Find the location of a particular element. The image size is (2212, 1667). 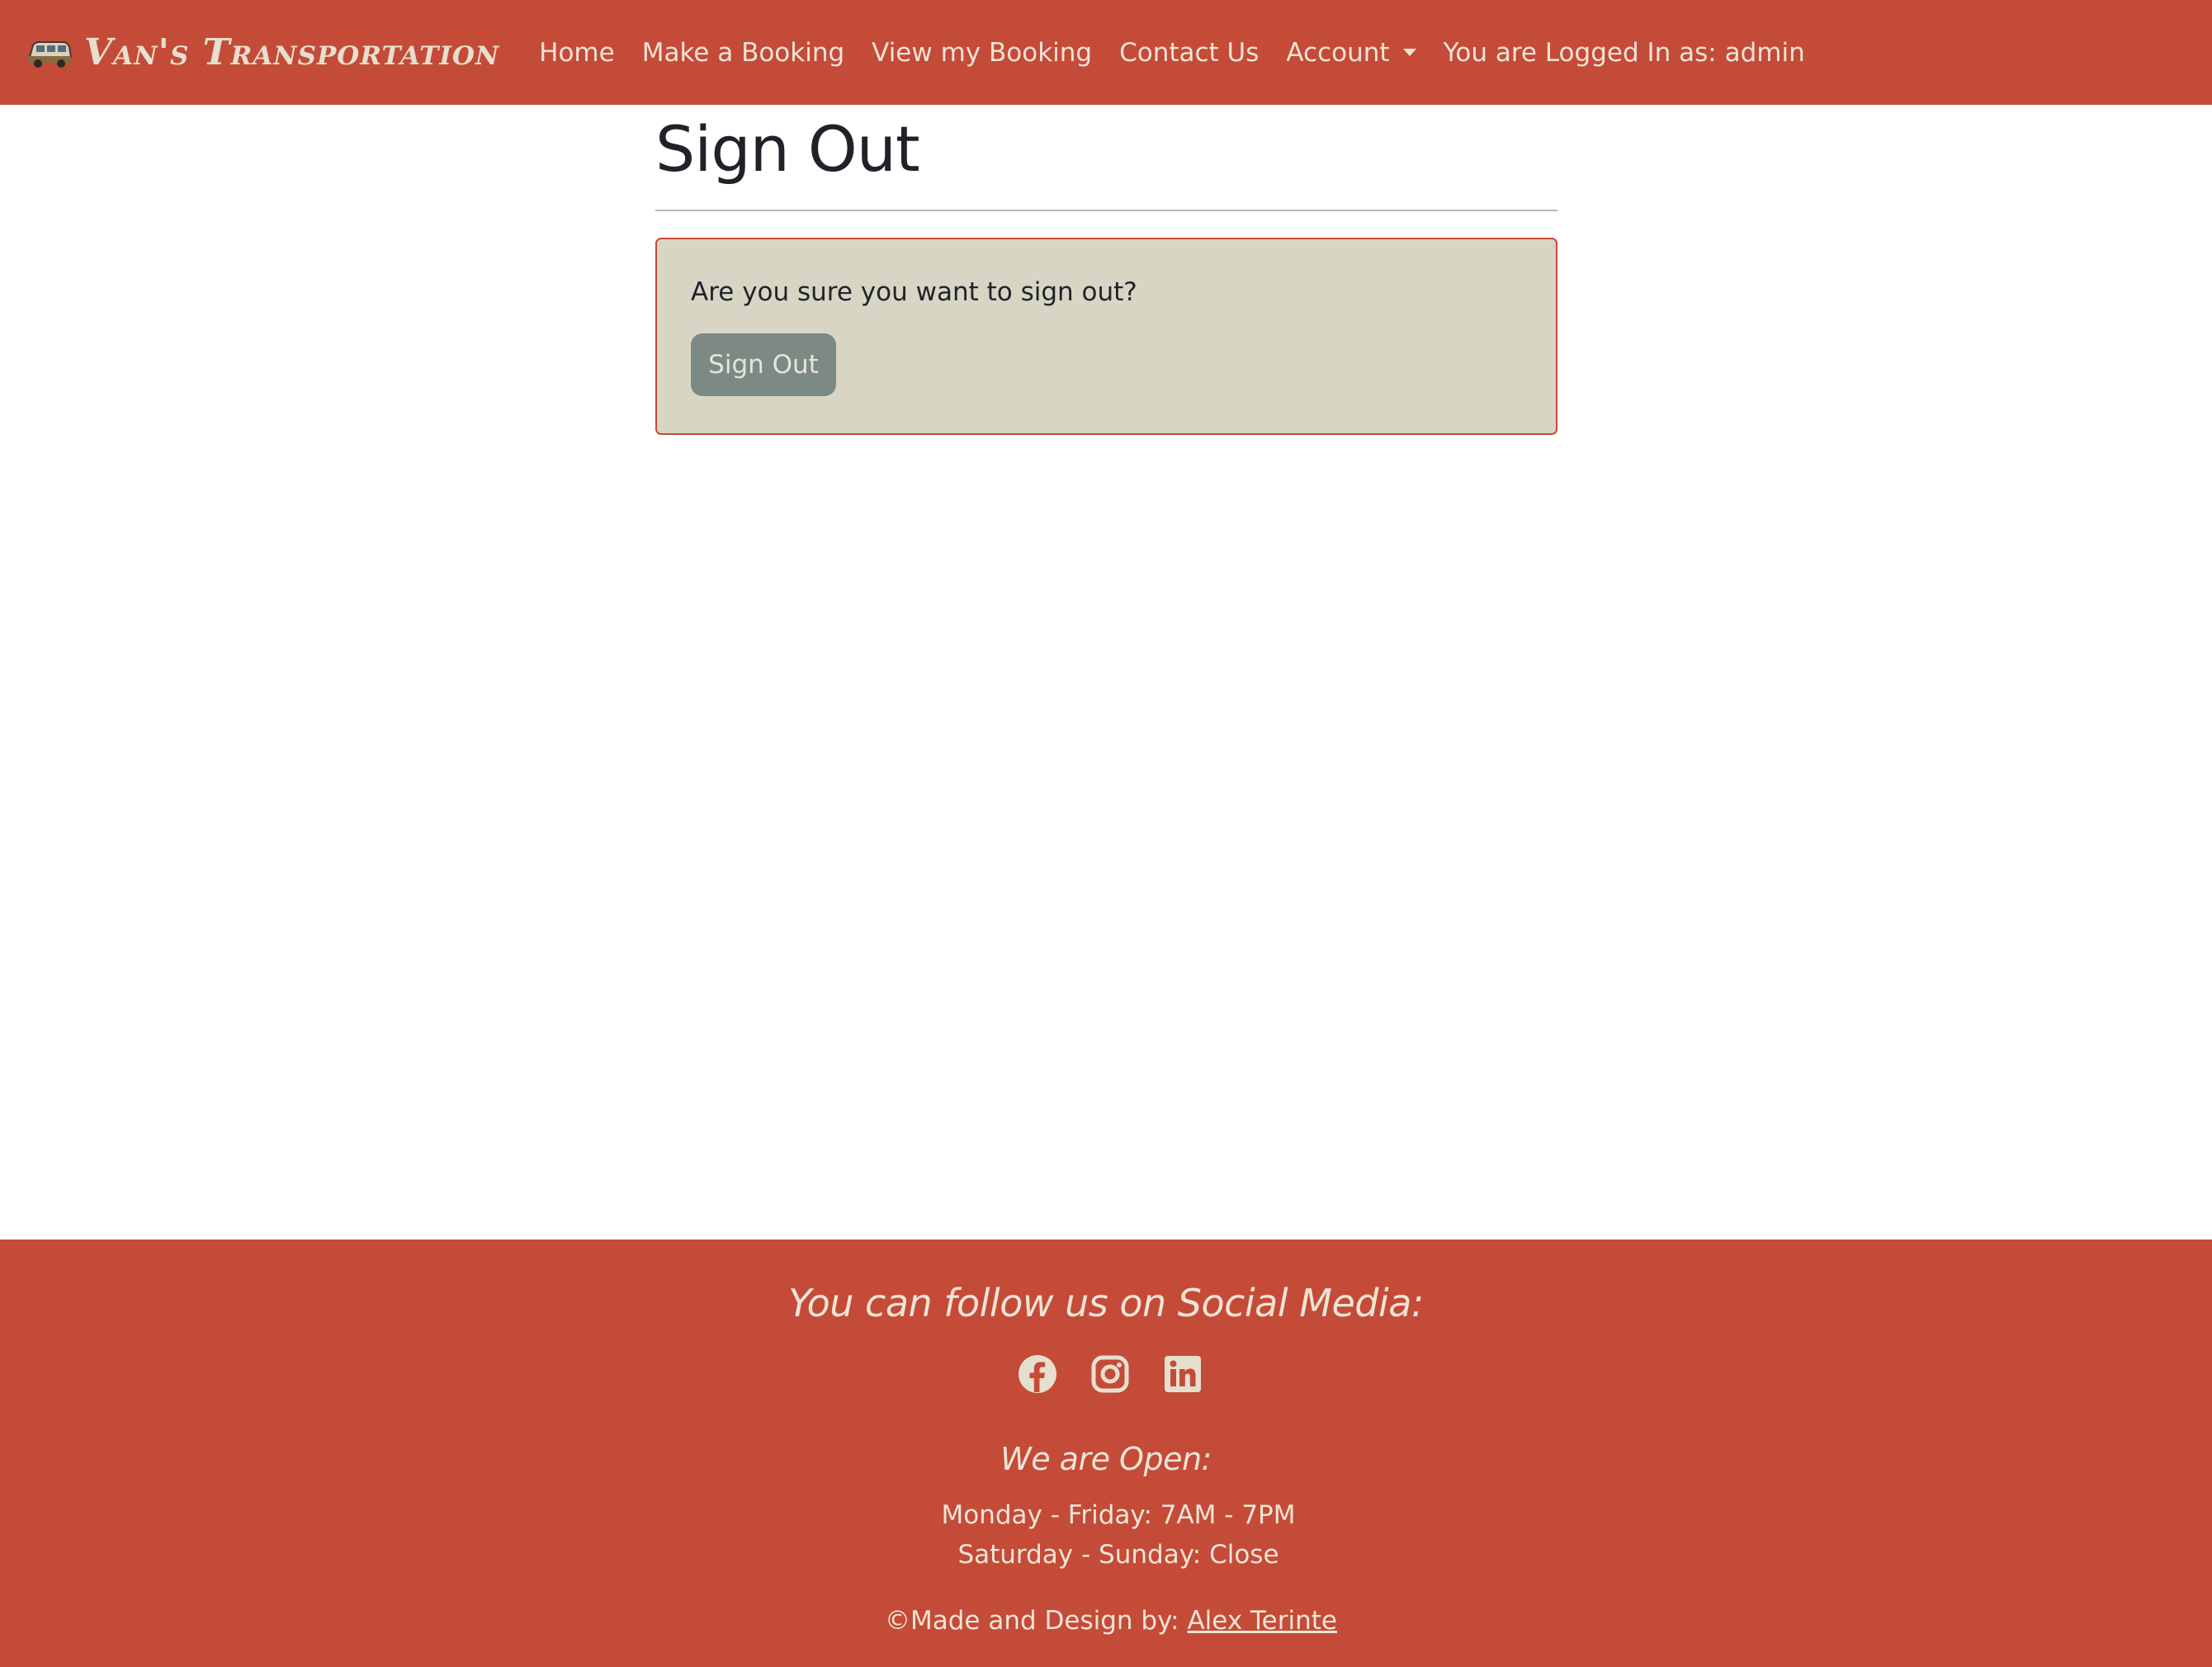

nav-view-booking-link: View my Booking is located at coordinates (982, 53).